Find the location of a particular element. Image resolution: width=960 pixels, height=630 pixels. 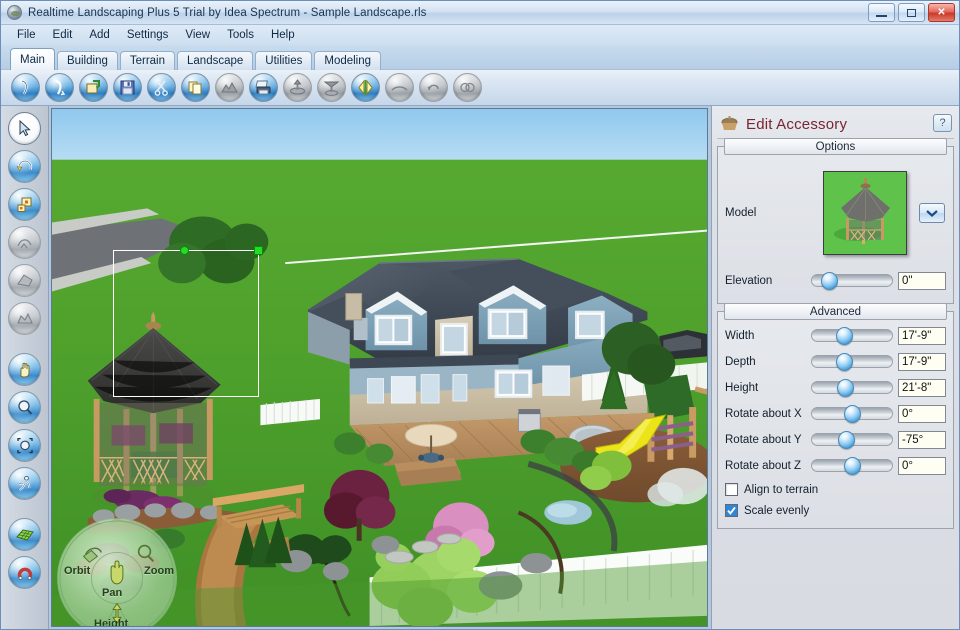

height-label: Height is located at coordinates (742, 387).